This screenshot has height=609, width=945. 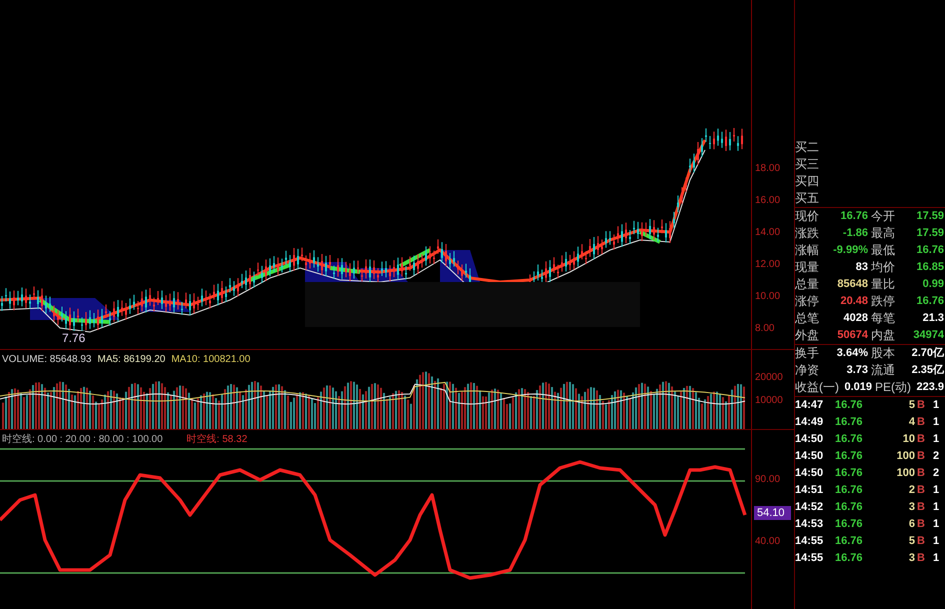 I want to click on quote-value: -1.86, so click(x=855, y=233).